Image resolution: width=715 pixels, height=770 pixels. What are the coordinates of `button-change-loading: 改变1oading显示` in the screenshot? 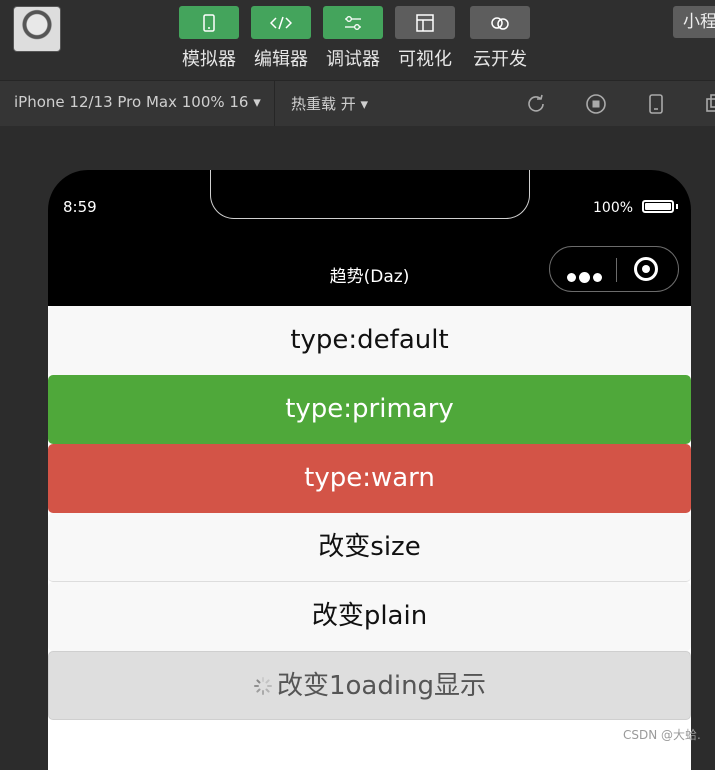 It's located at (369, 685).